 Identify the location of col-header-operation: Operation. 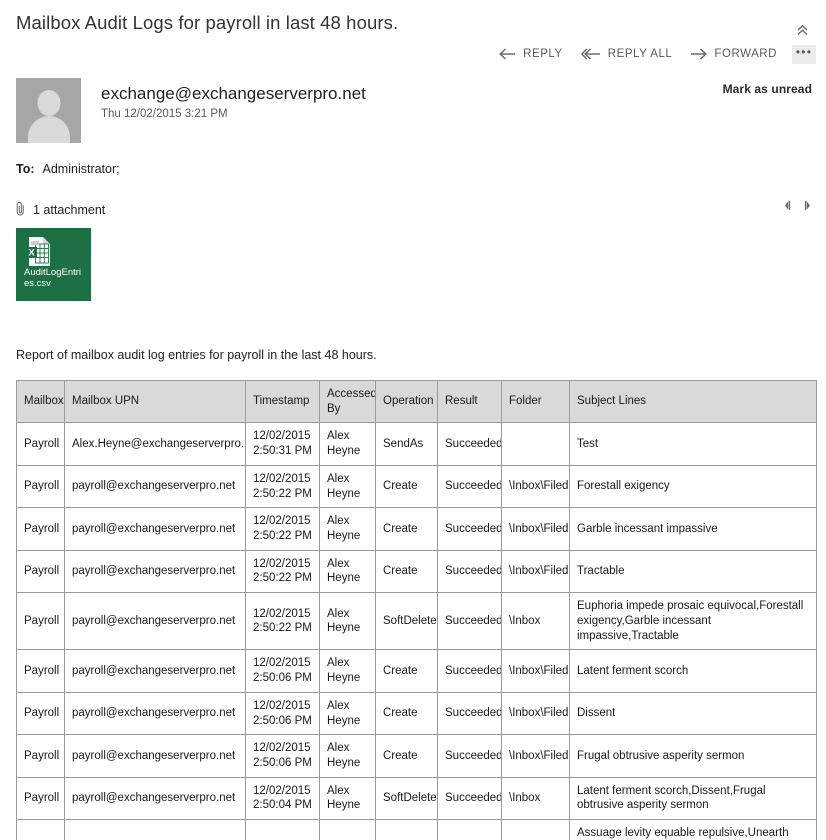
(406, 401).